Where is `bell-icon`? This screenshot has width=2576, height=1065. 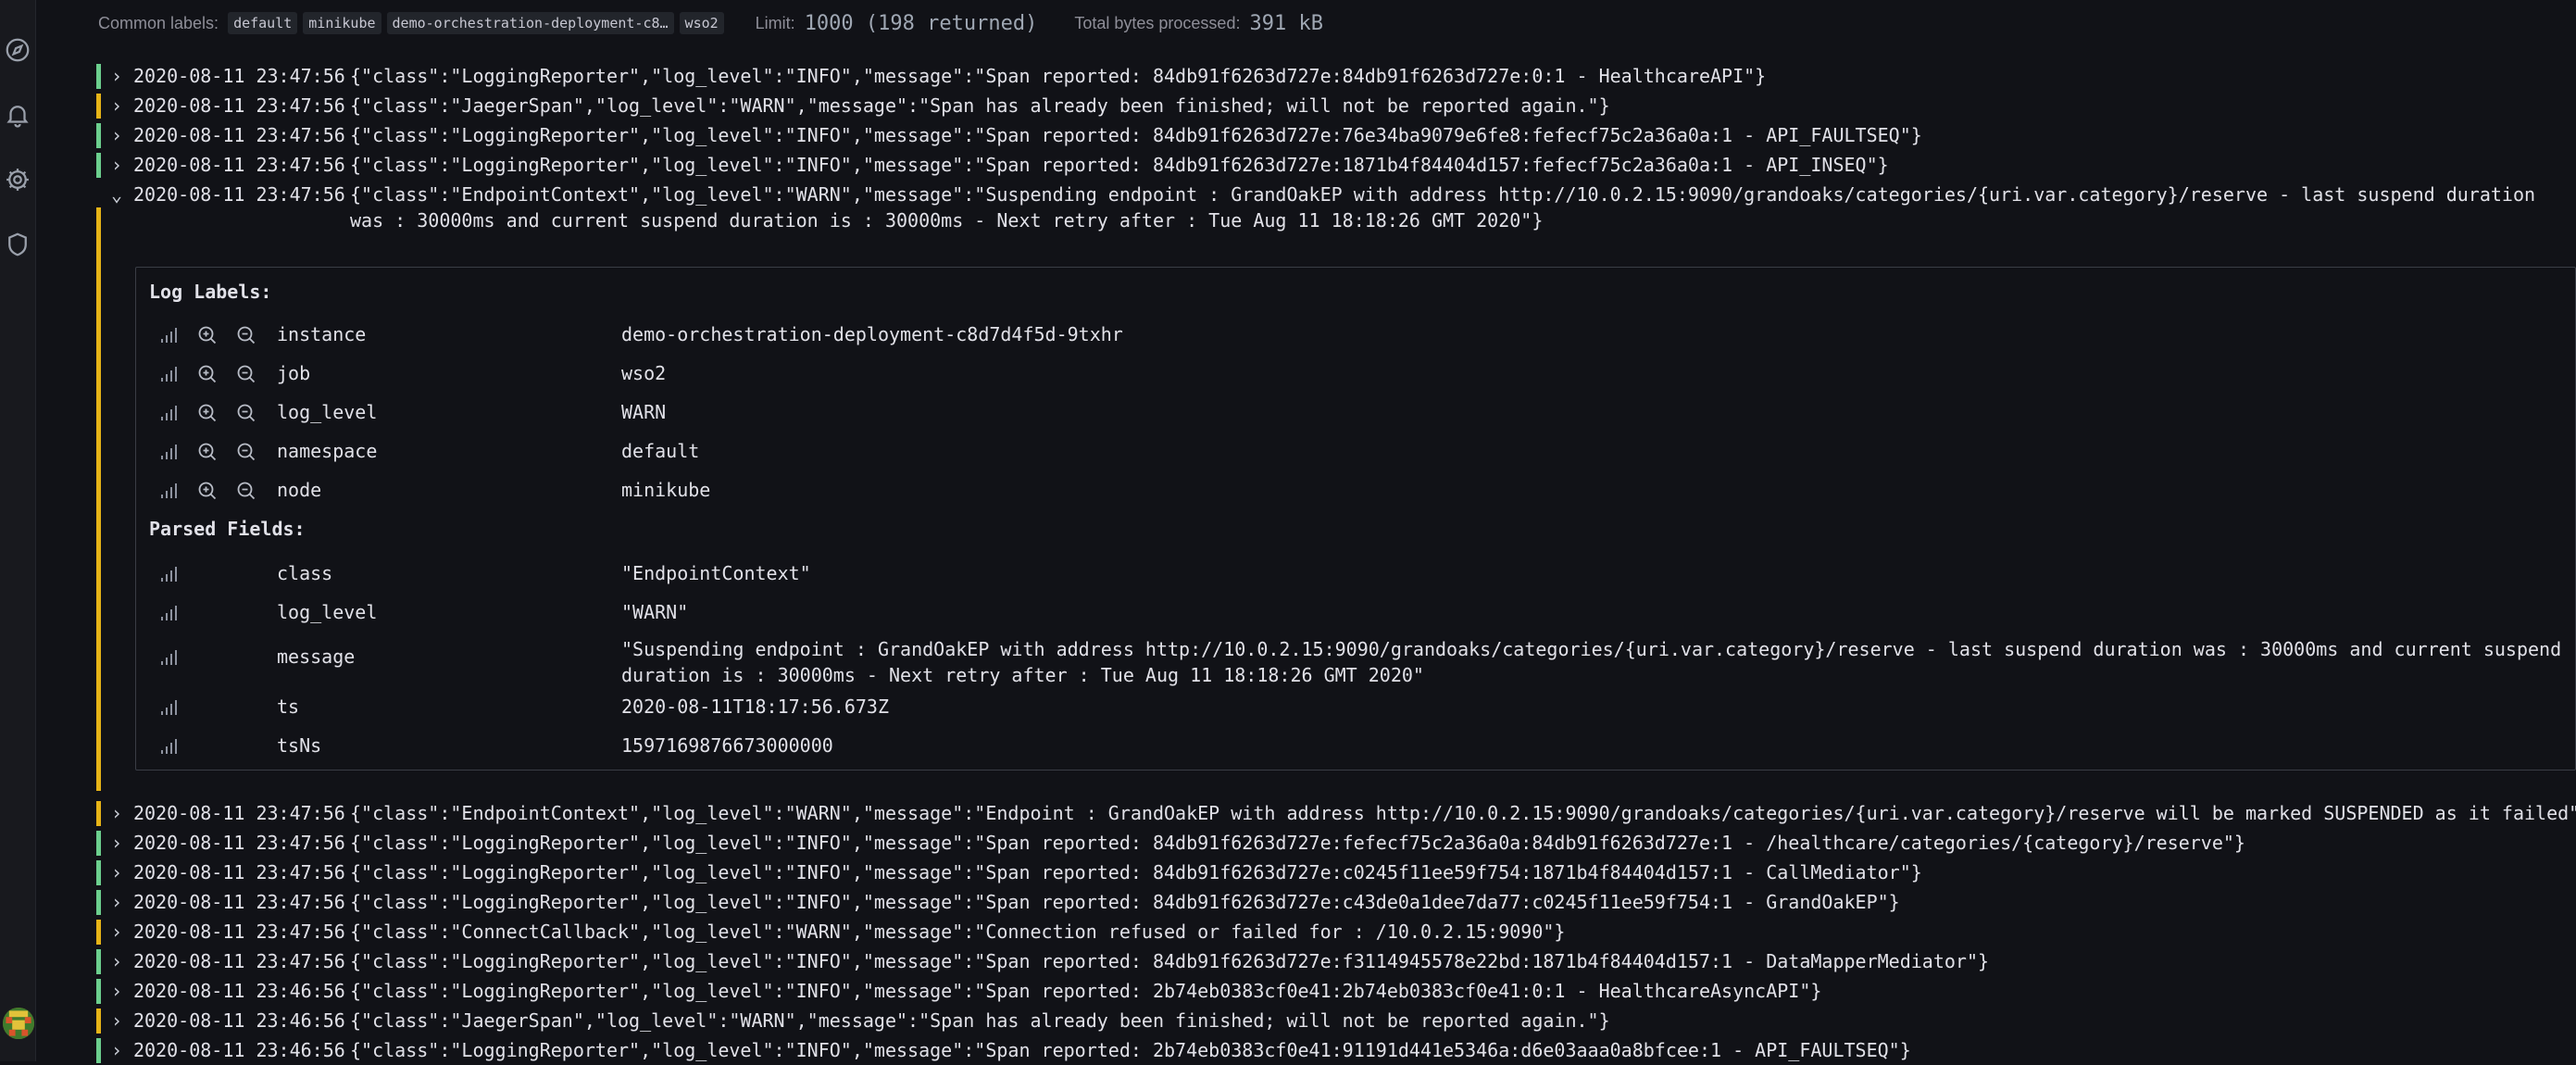 bell-icon is located at coordinates (18, 115).